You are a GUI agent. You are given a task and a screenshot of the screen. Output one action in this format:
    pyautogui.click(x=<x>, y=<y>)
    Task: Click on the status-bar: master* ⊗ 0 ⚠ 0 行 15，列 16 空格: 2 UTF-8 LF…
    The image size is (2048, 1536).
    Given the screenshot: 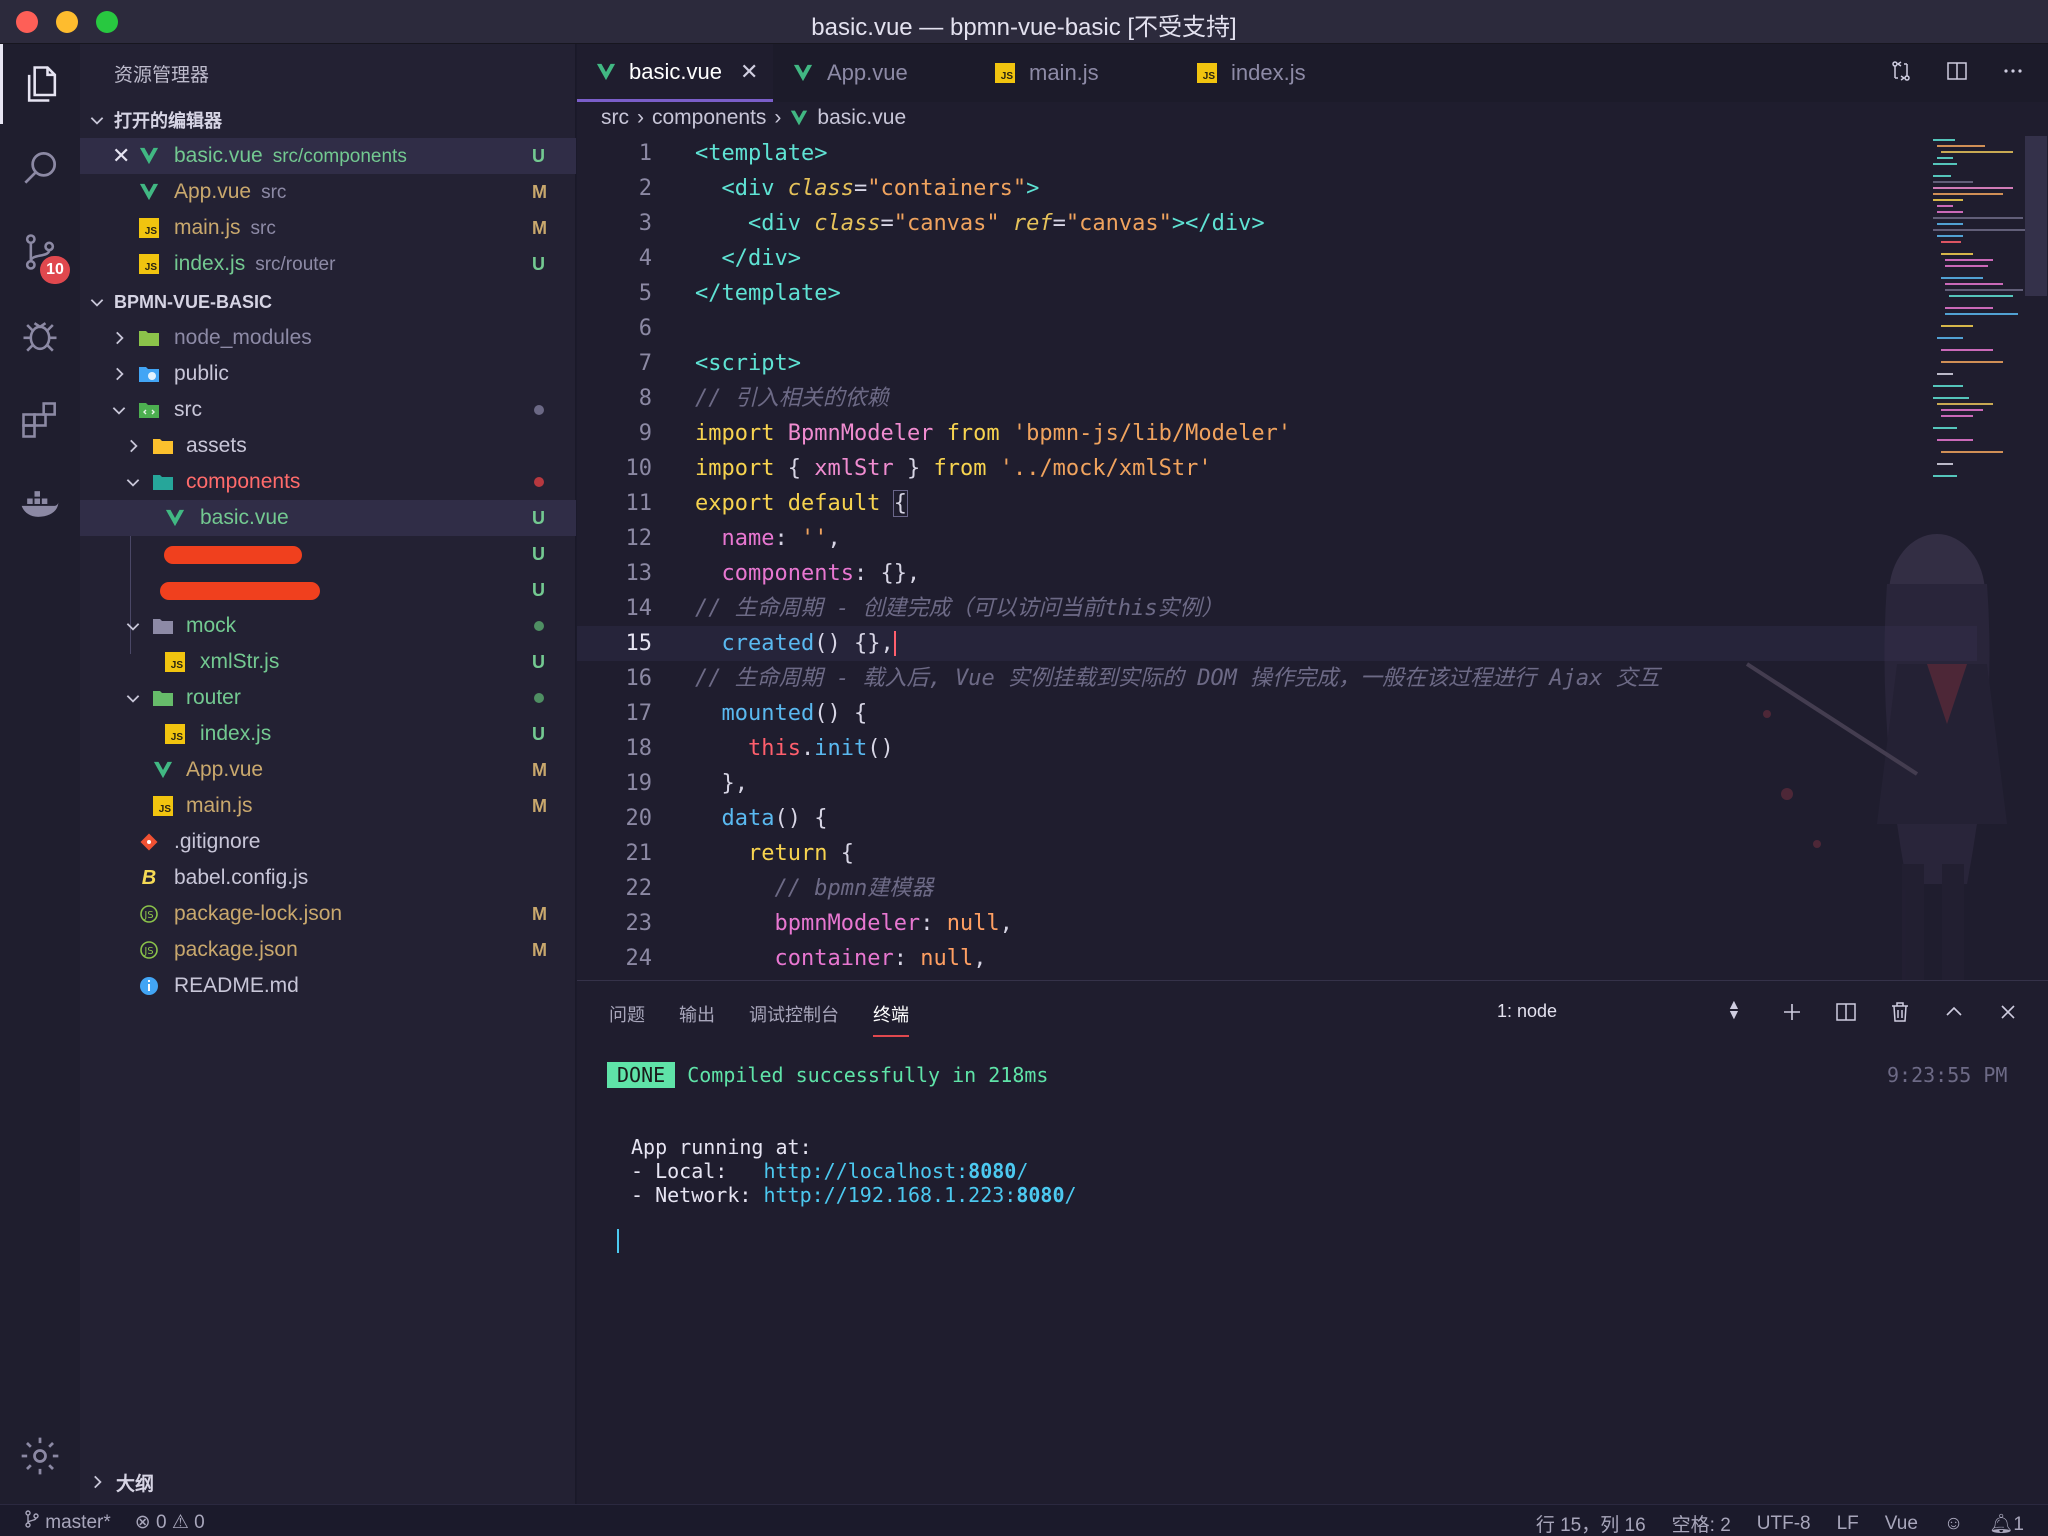 What is the action you would take?
    pyautogui.click(x=1024, y=1520)
    